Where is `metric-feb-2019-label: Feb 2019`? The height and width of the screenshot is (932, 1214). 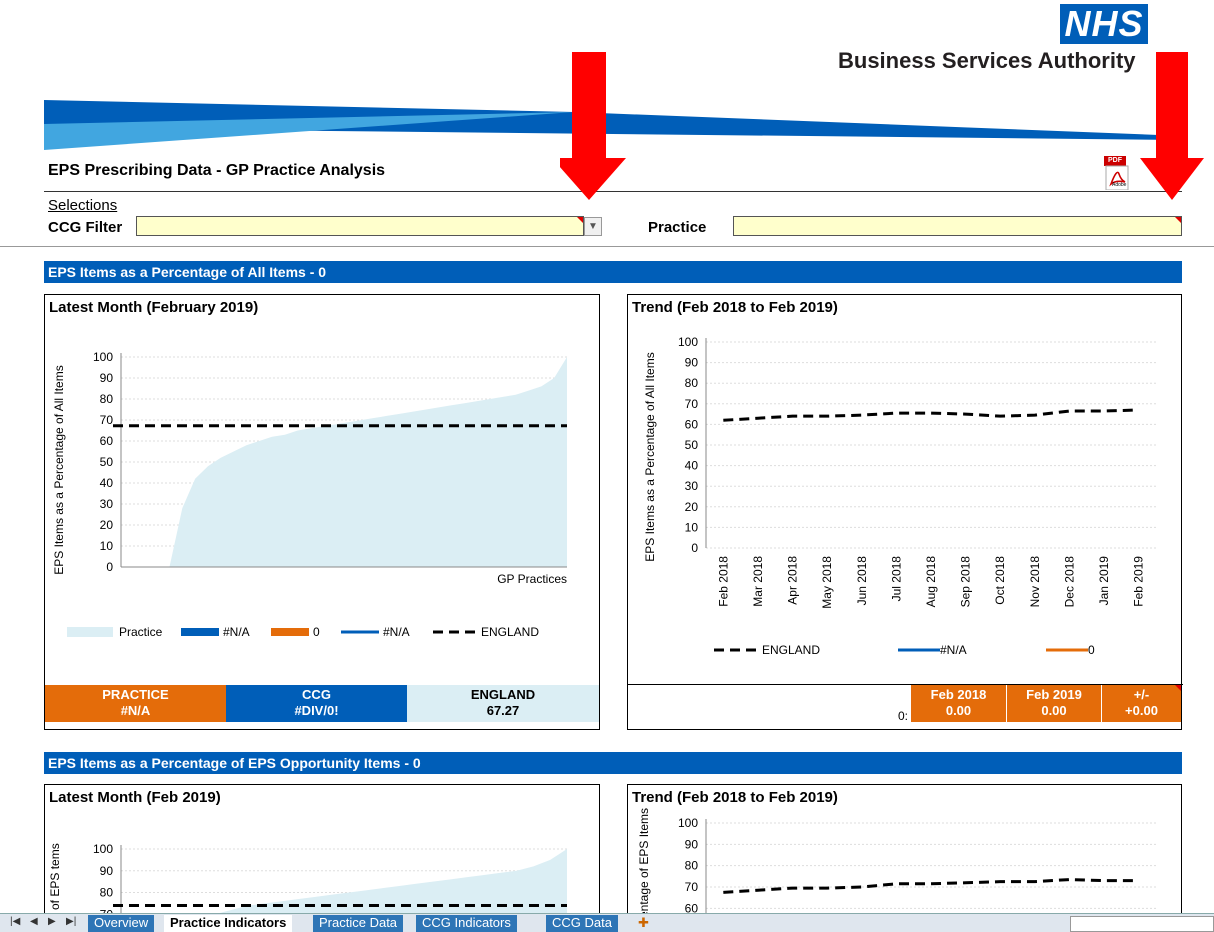
metric-feb-2019-label: Feb 2019 is located at coordinates (1054, 694).